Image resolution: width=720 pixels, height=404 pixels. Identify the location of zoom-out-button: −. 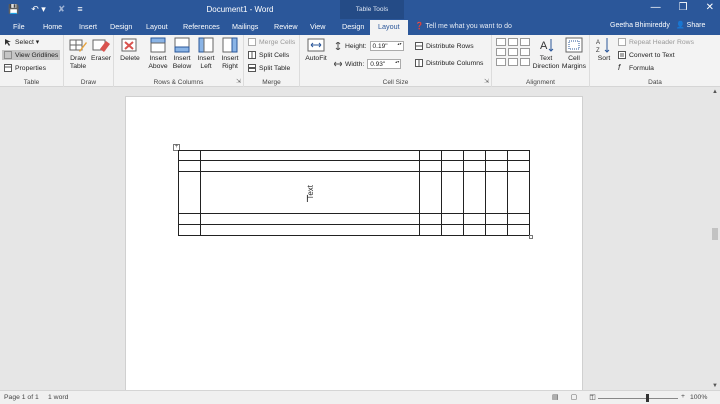
(592, 396).